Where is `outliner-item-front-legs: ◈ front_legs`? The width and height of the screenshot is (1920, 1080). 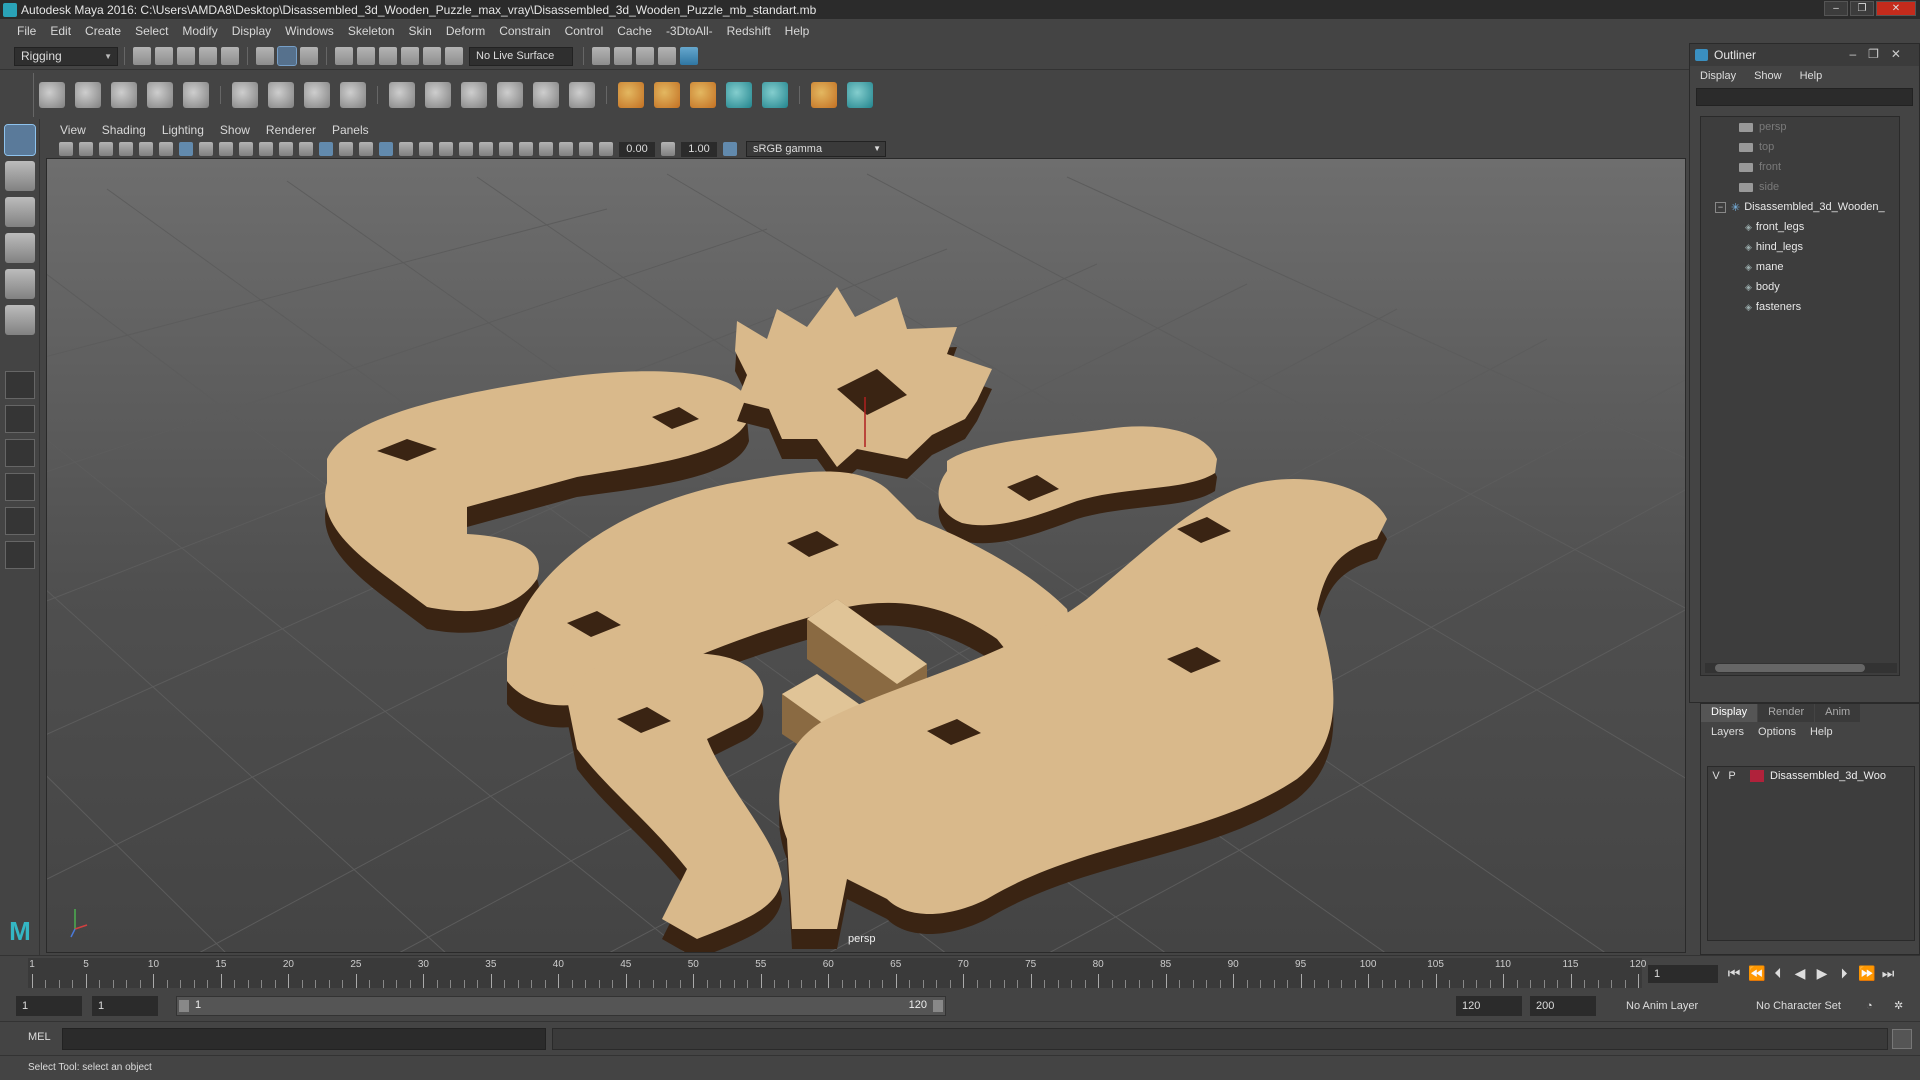 outliner-item-front-legs: ◈ front_legs is located at coordinates (1800, 227).